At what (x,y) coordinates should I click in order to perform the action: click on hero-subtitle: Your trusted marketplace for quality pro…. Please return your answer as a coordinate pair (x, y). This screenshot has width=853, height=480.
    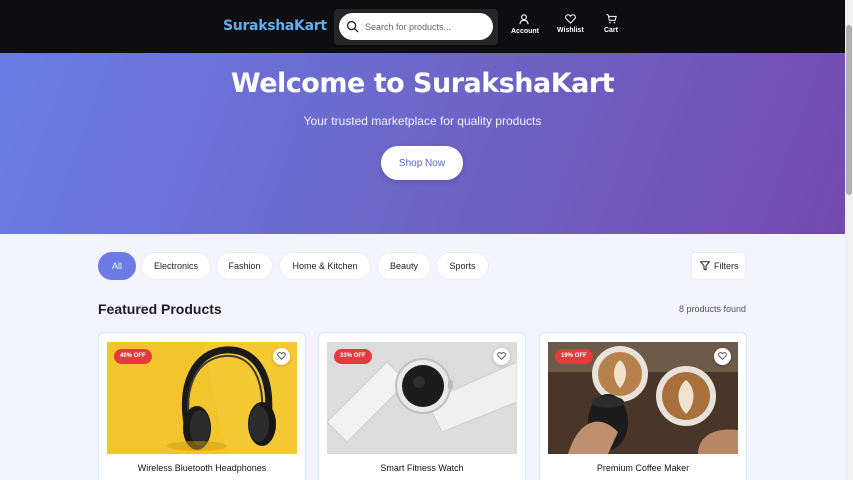
    Looking at the image, I should click on (422, 121).